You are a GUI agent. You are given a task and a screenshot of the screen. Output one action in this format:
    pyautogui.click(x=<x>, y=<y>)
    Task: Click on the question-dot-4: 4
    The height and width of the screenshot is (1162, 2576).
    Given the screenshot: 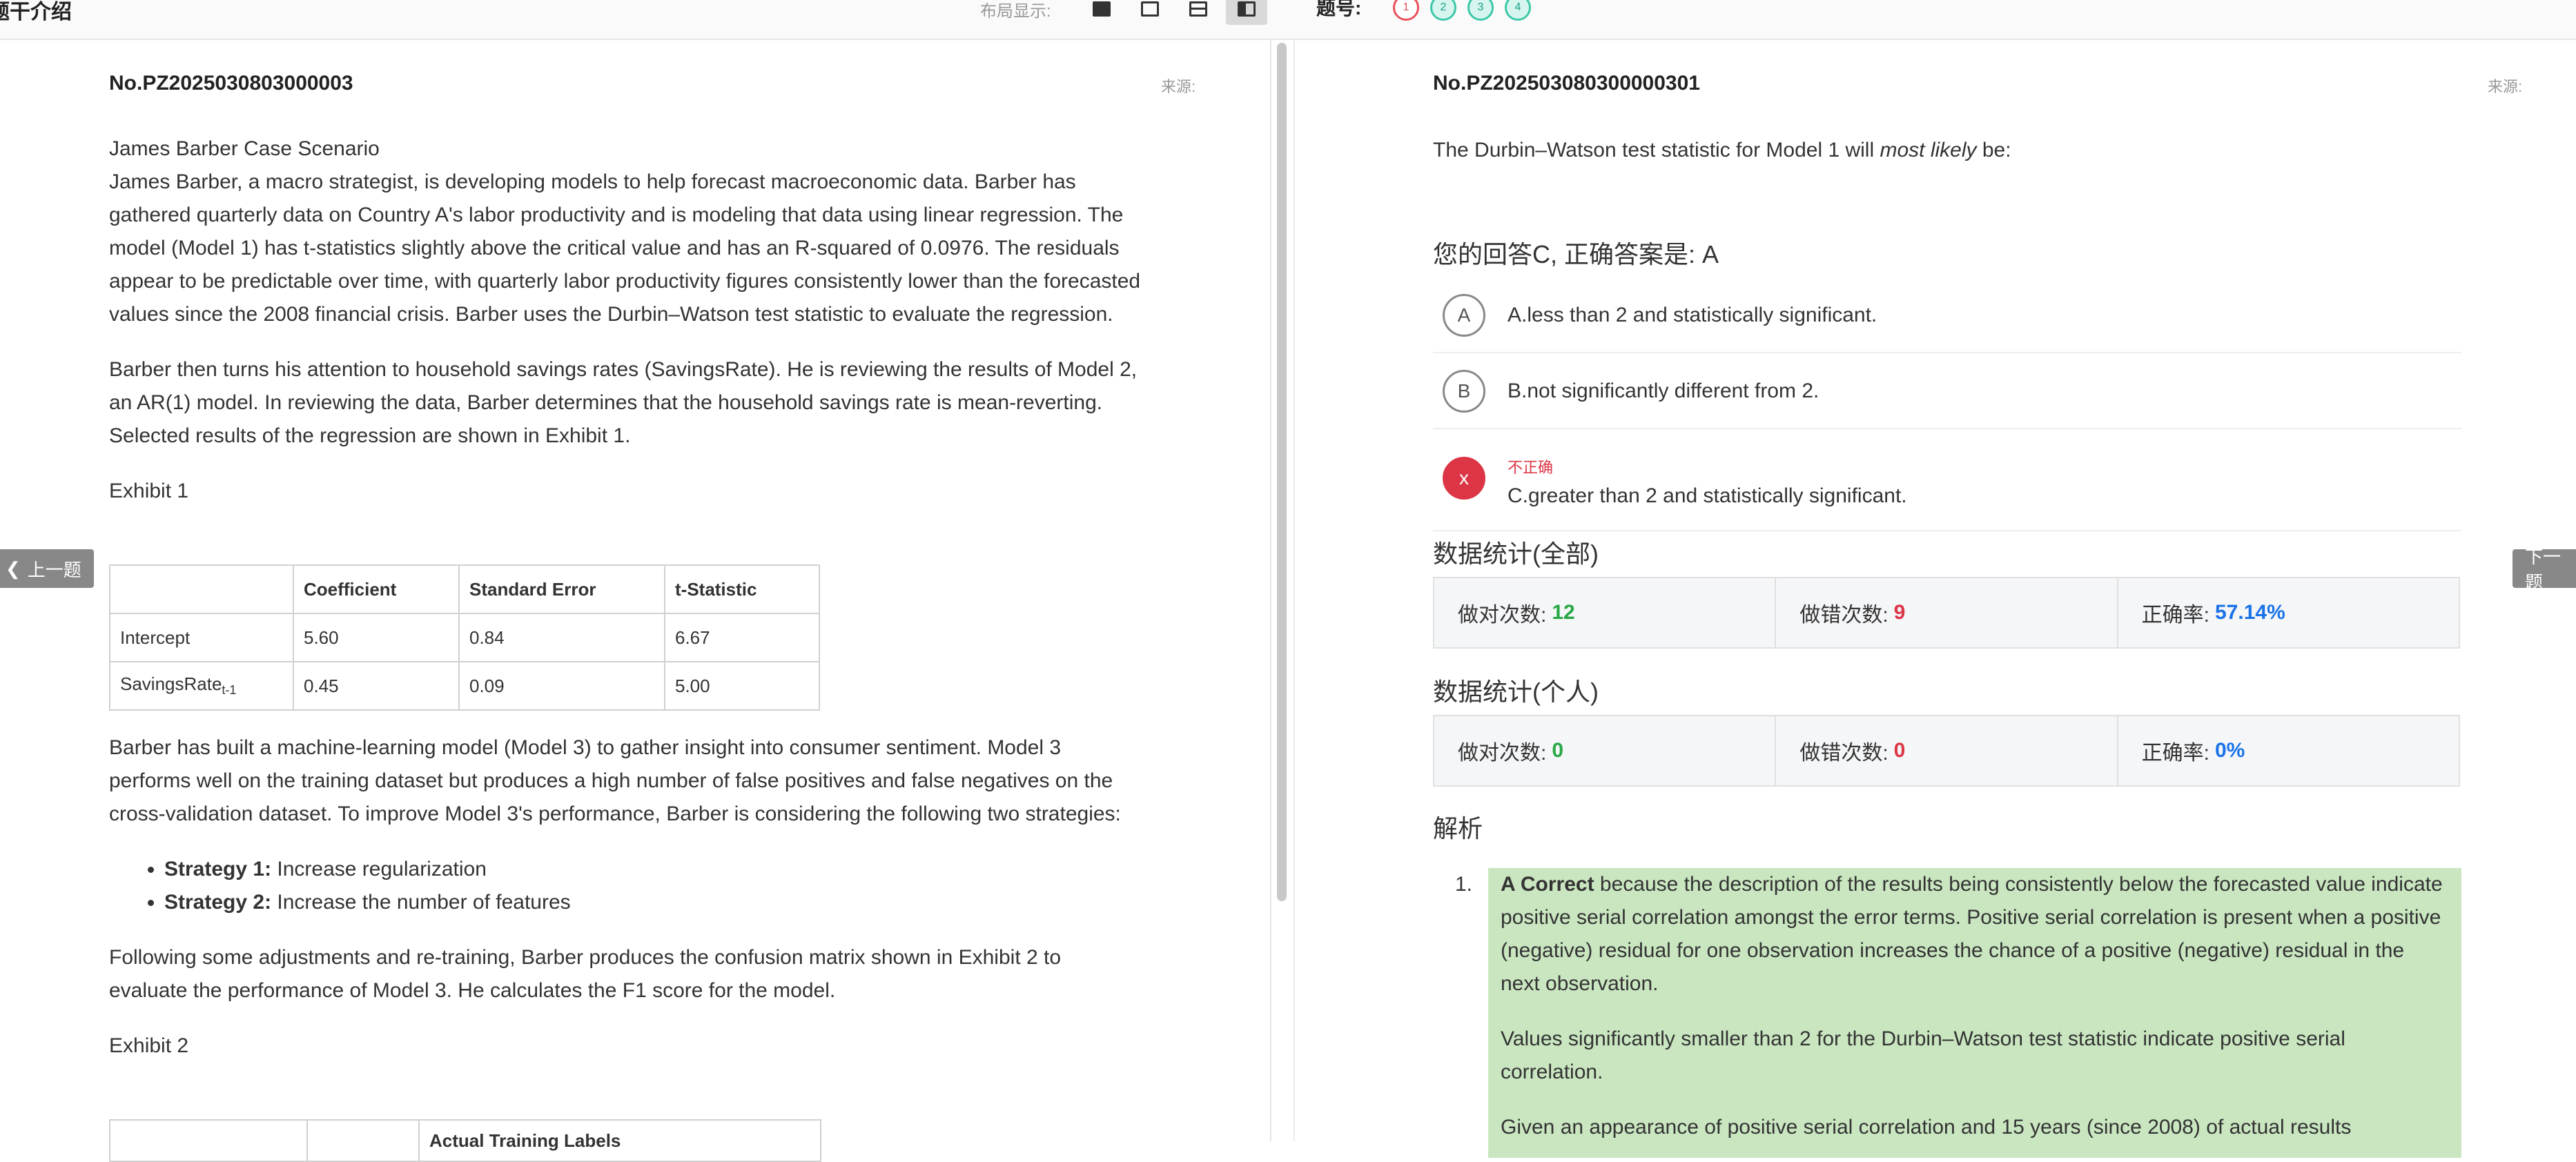 What is the action you would take?
    pyautogui.click(x=1518, y=10)
    